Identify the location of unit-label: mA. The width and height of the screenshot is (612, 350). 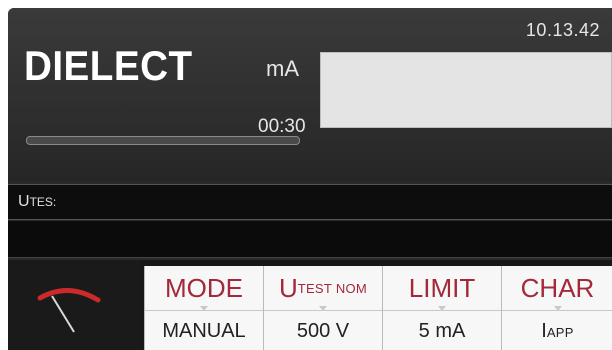
(282, 68).